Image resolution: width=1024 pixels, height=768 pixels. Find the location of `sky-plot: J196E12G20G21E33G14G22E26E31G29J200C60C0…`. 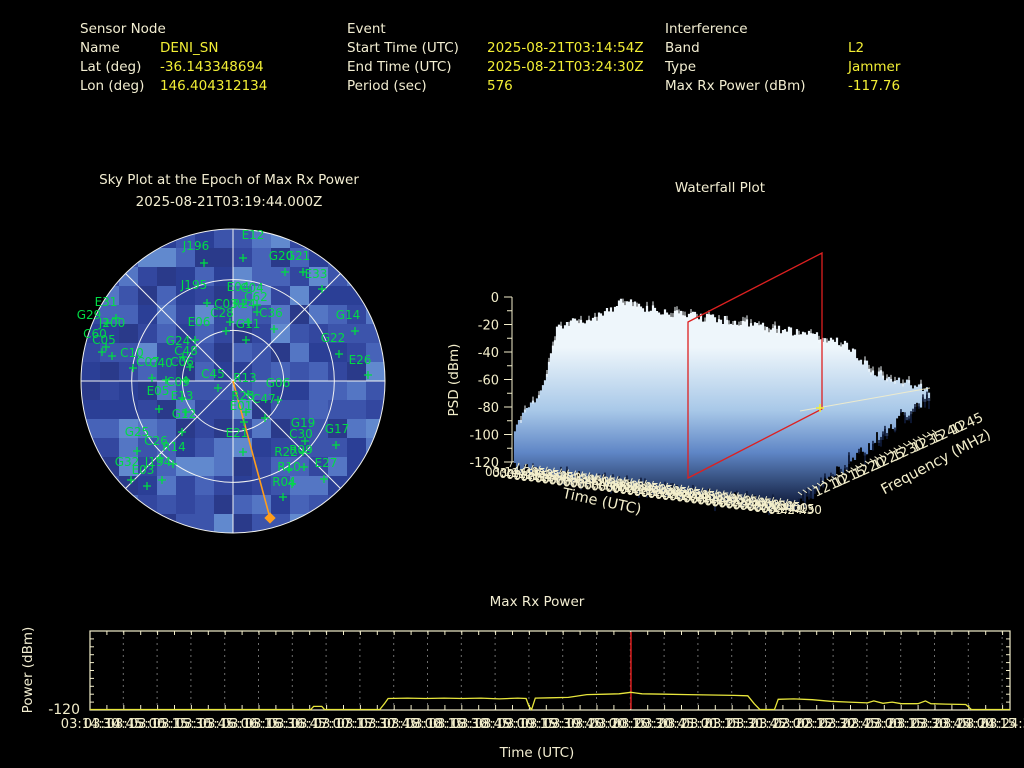

sky-plot: J196E12G20G21E33G14G22E26E31G29J200C60C0… is located at coordinates (231, 381).